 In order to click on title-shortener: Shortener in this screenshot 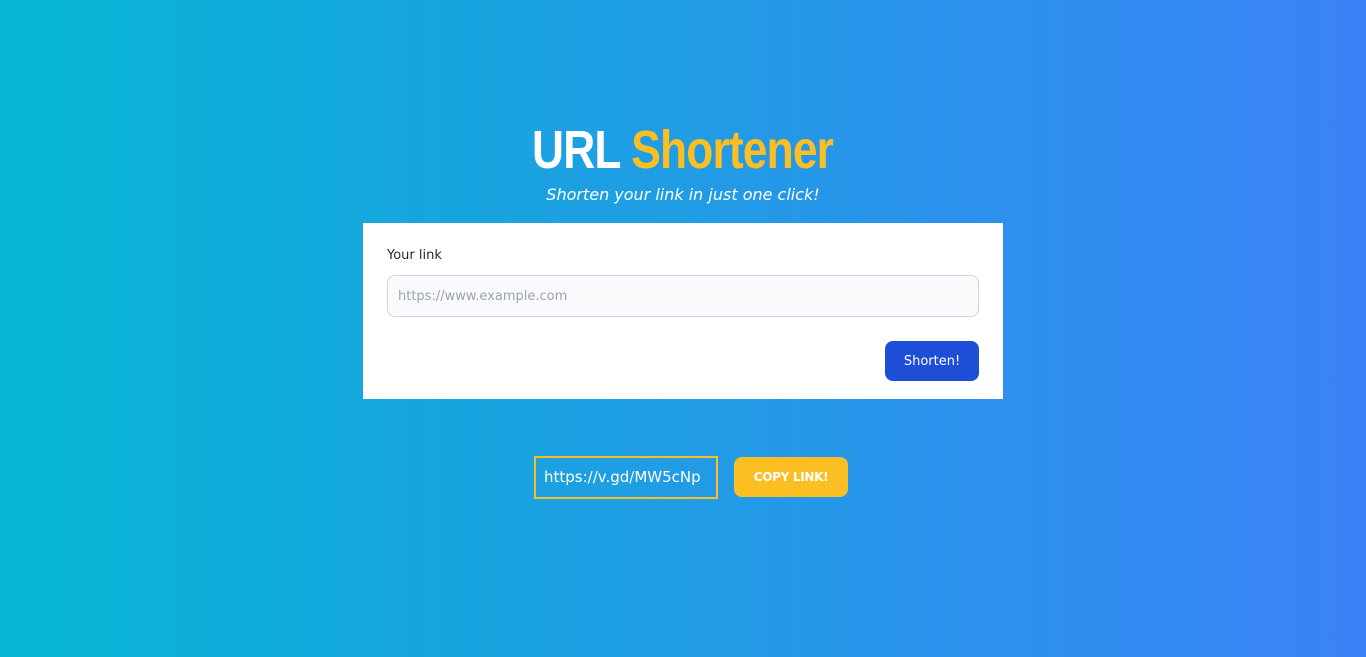, I will do `click(733, 150)`.